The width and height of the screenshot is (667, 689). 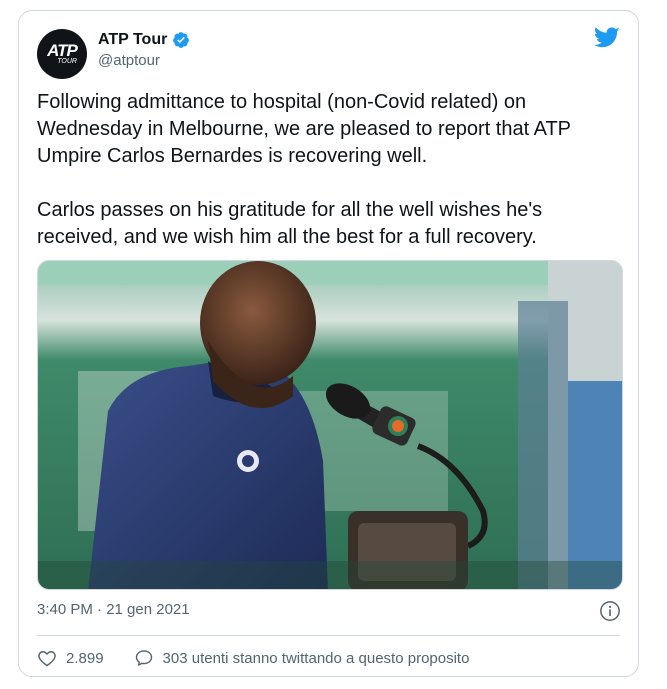 I want to click on verified-badge-icon, so click(x=181, y=40).